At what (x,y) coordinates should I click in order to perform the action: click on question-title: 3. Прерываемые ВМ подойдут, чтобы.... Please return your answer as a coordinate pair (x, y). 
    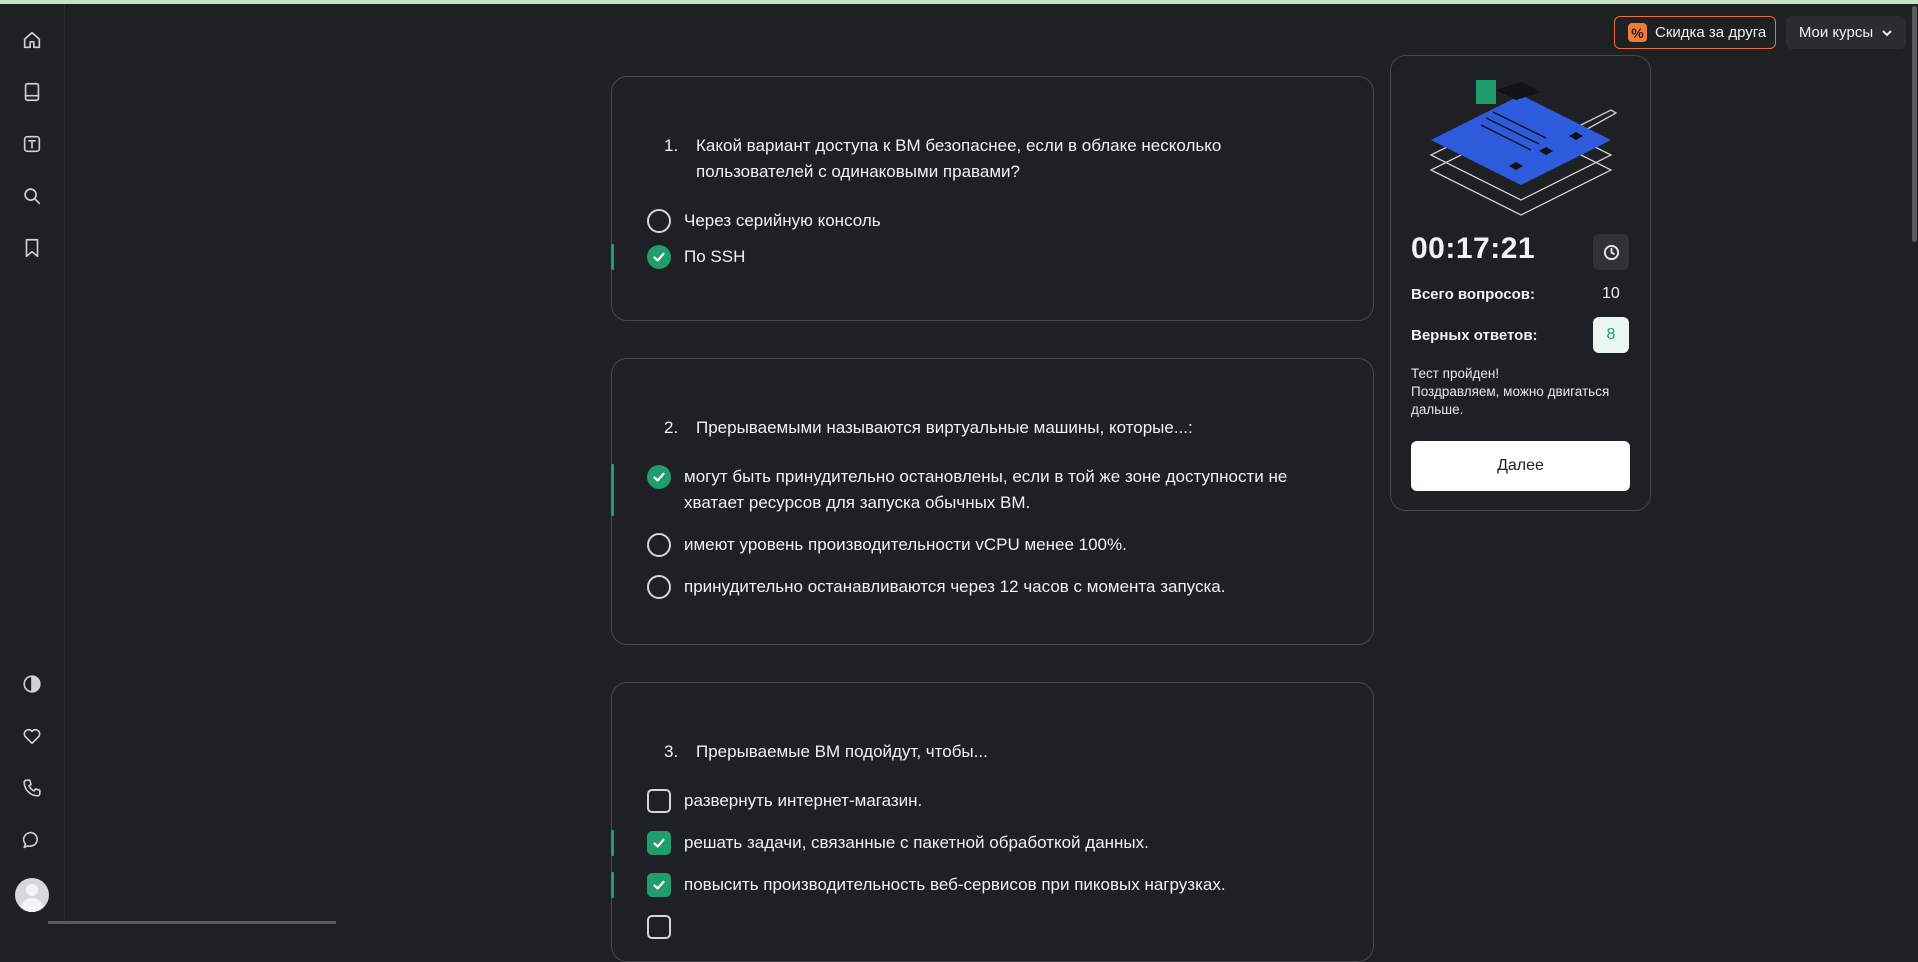
    Looking at the image, I should click on (974, 752).